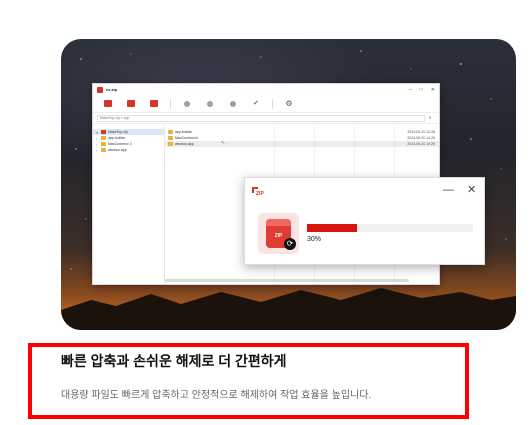 Image resolution: width=532 pixels, height=425 pixels. Describe the element at coordinates (261, 118) in the screenshot. I see `address-path: MakeTop.zip > app` at that location.